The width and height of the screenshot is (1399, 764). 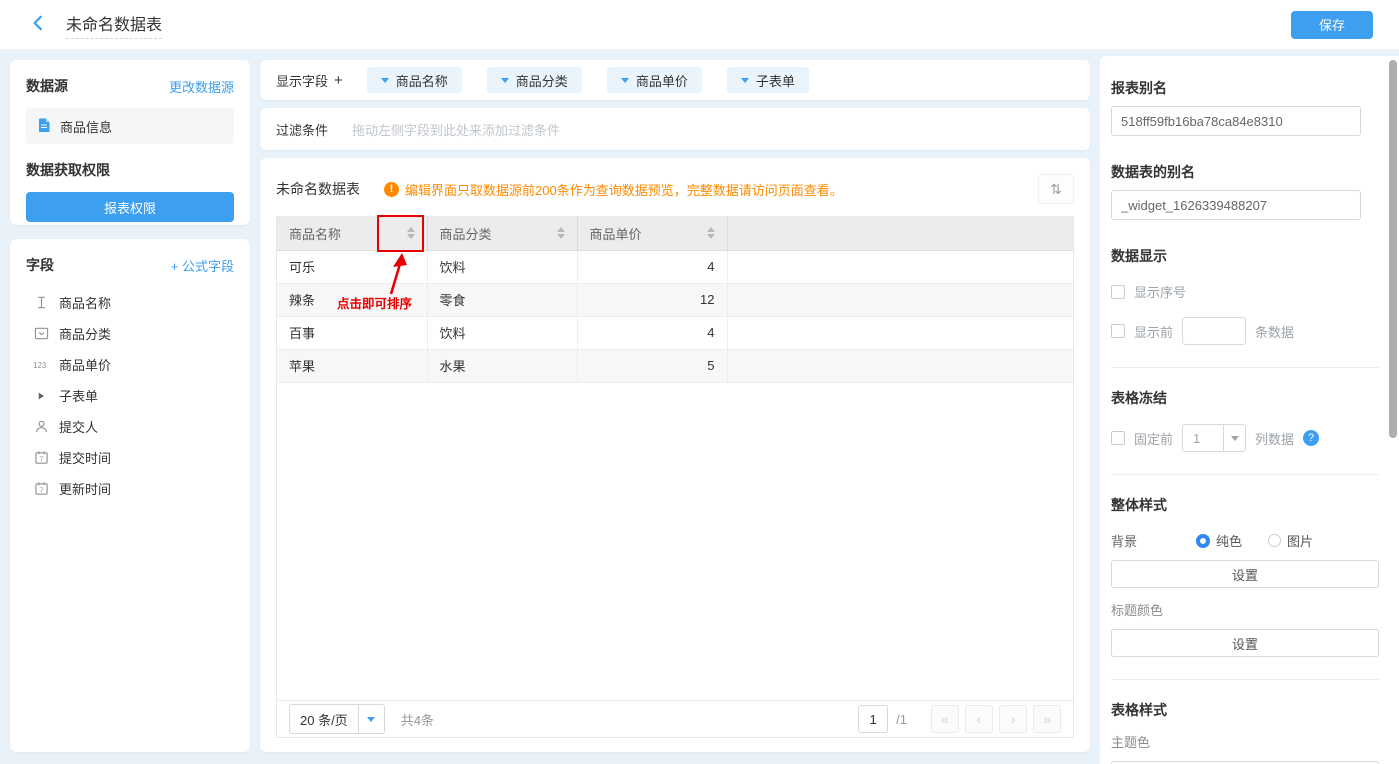 I want to click on display-field-chip: 商品名称, so click(x=414, y=80).